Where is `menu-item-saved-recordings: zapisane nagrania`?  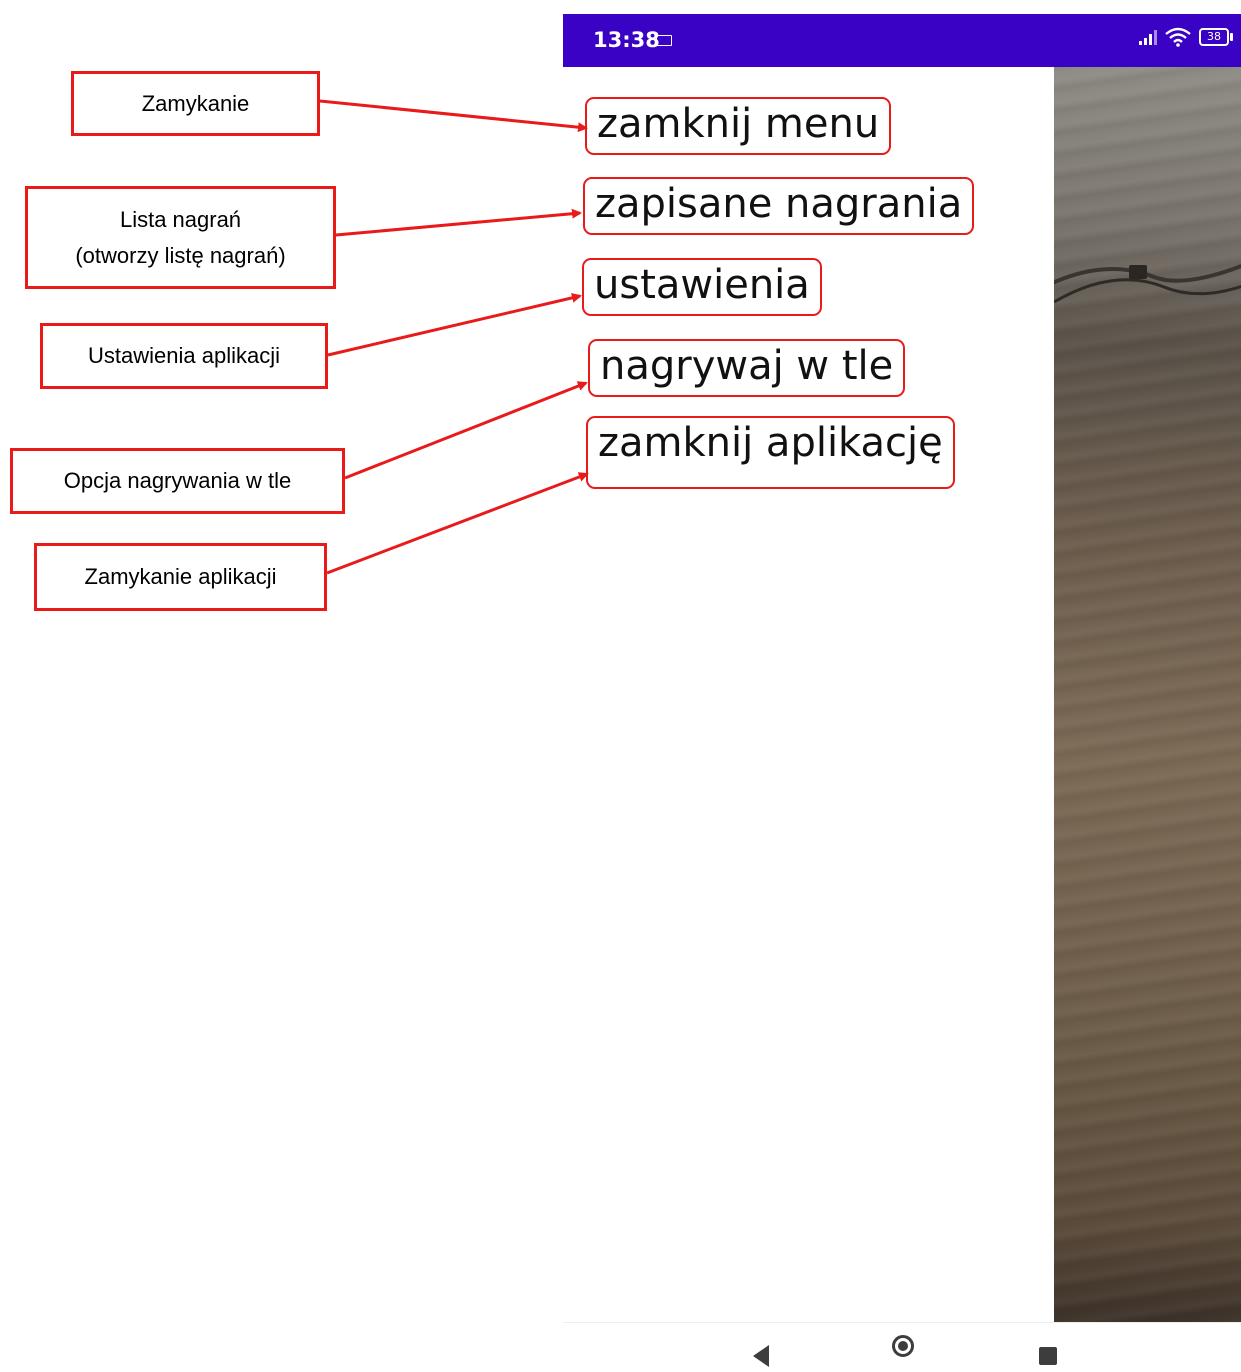 menu-item-saved-recordings: zapisane nagrania is located at coordinates (779, 206).